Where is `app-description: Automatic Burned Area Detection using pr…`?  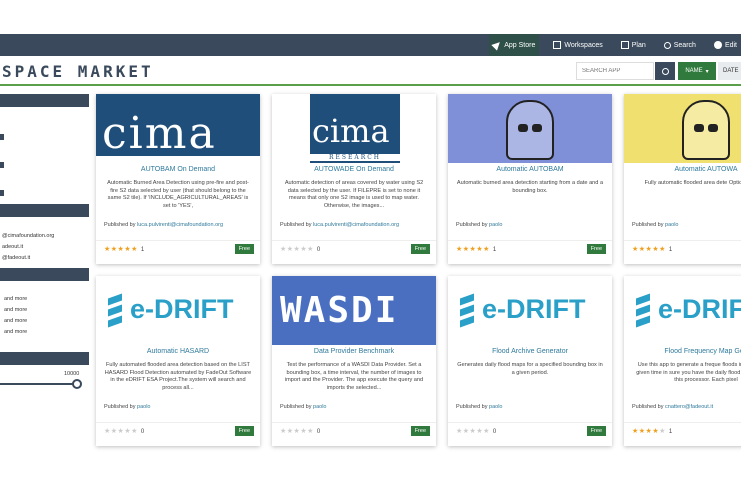
app-description: Automatic Burned Area Detection using pr… is located at coordinates (178, 194).